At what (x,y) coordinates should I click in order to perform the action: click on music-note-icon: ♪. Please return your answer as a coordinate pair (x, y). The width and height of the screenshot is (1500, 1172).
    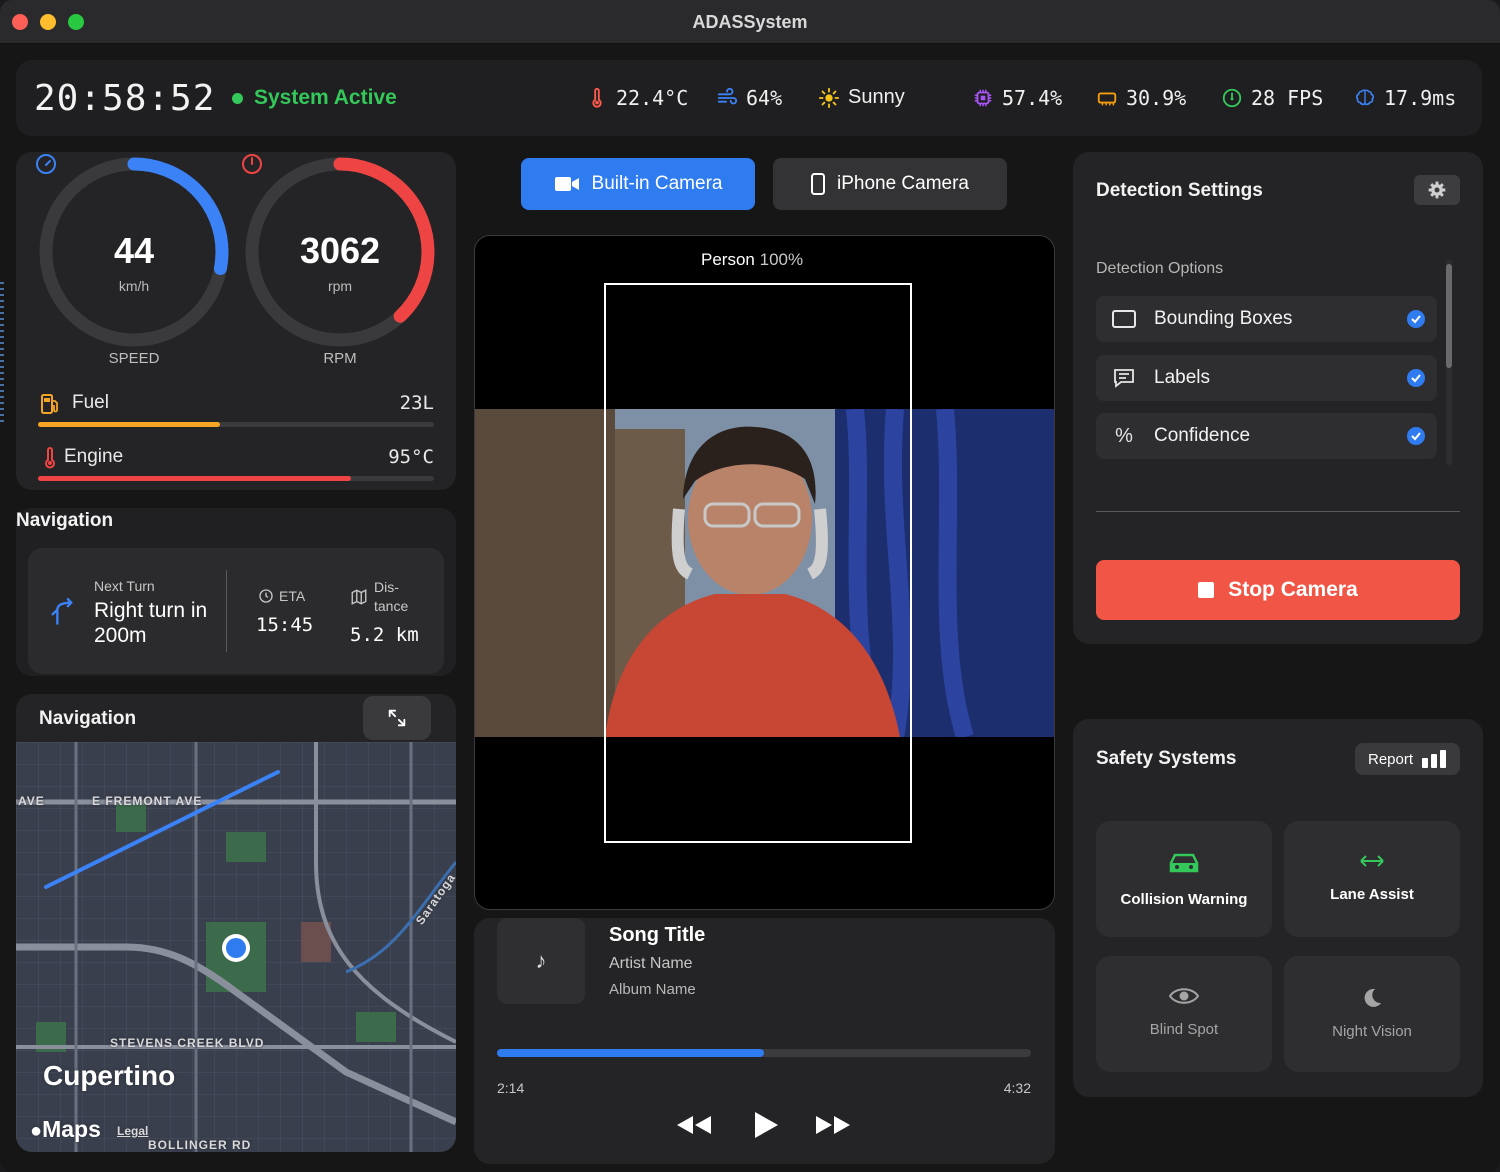
    Looking at the image, I should click on (541, 960).